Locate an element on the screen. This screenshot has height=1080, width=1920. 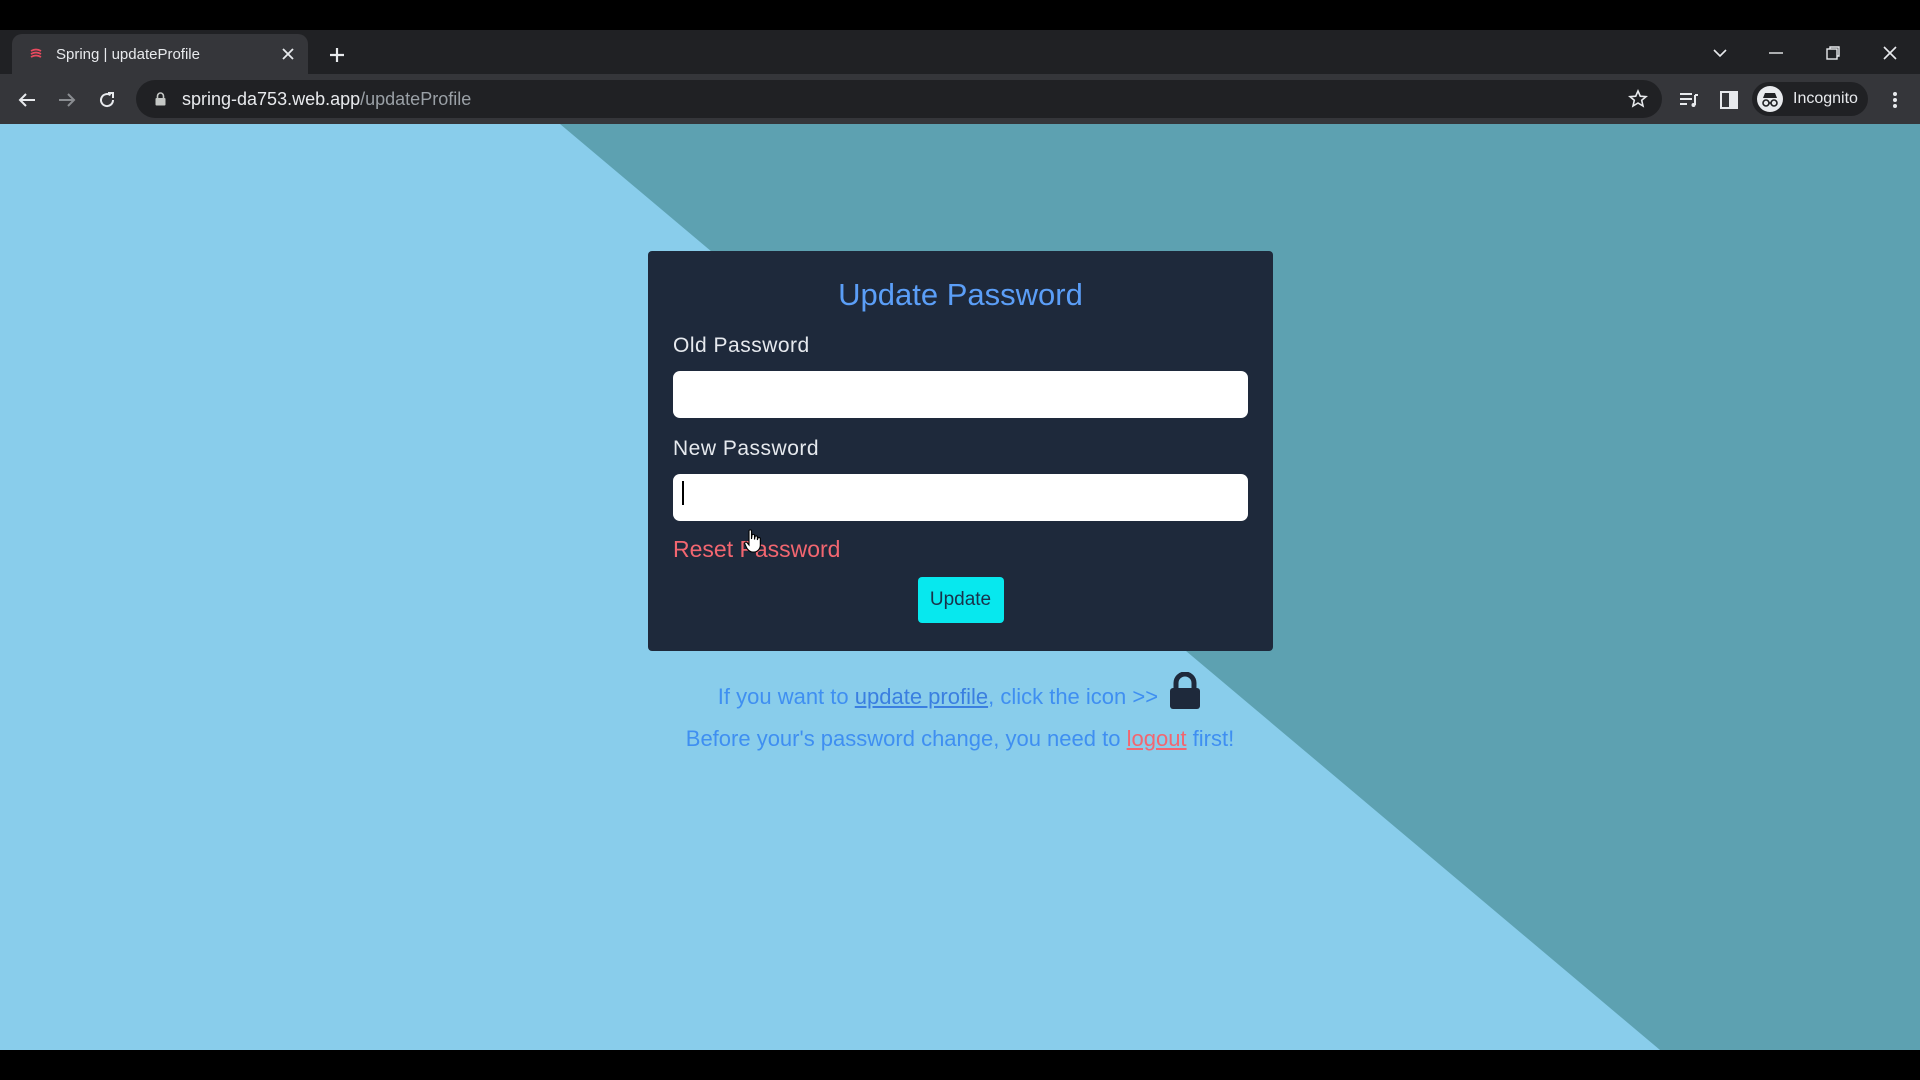
logout-hint-suffix: first! is located at coordinates (1213, 738).